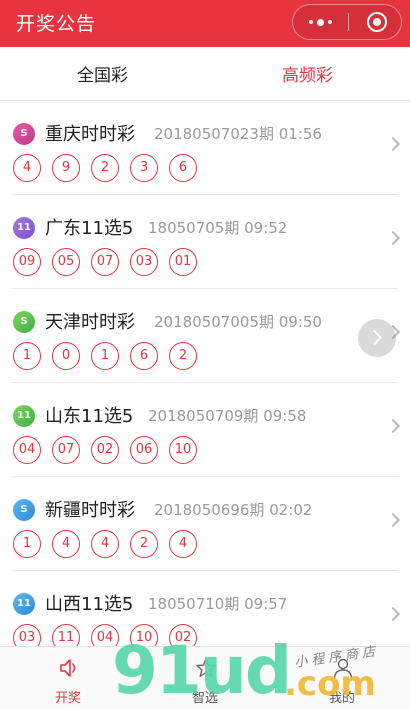 This screenshot has width=410, height=709. I want to click on tabbar-item-mine: 我的, so click(342, 678).